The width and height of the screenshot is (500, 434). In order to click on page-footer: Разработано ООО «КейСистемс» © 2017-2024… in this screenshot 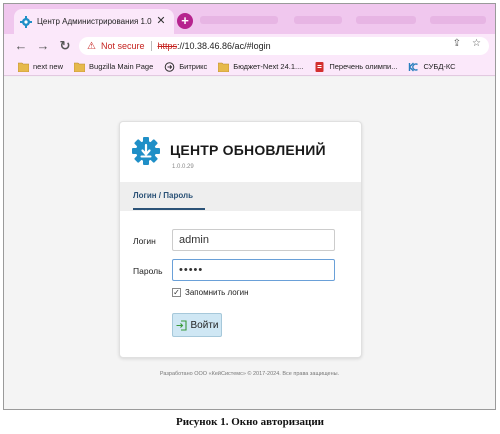, I will do `click(249, 374)`.